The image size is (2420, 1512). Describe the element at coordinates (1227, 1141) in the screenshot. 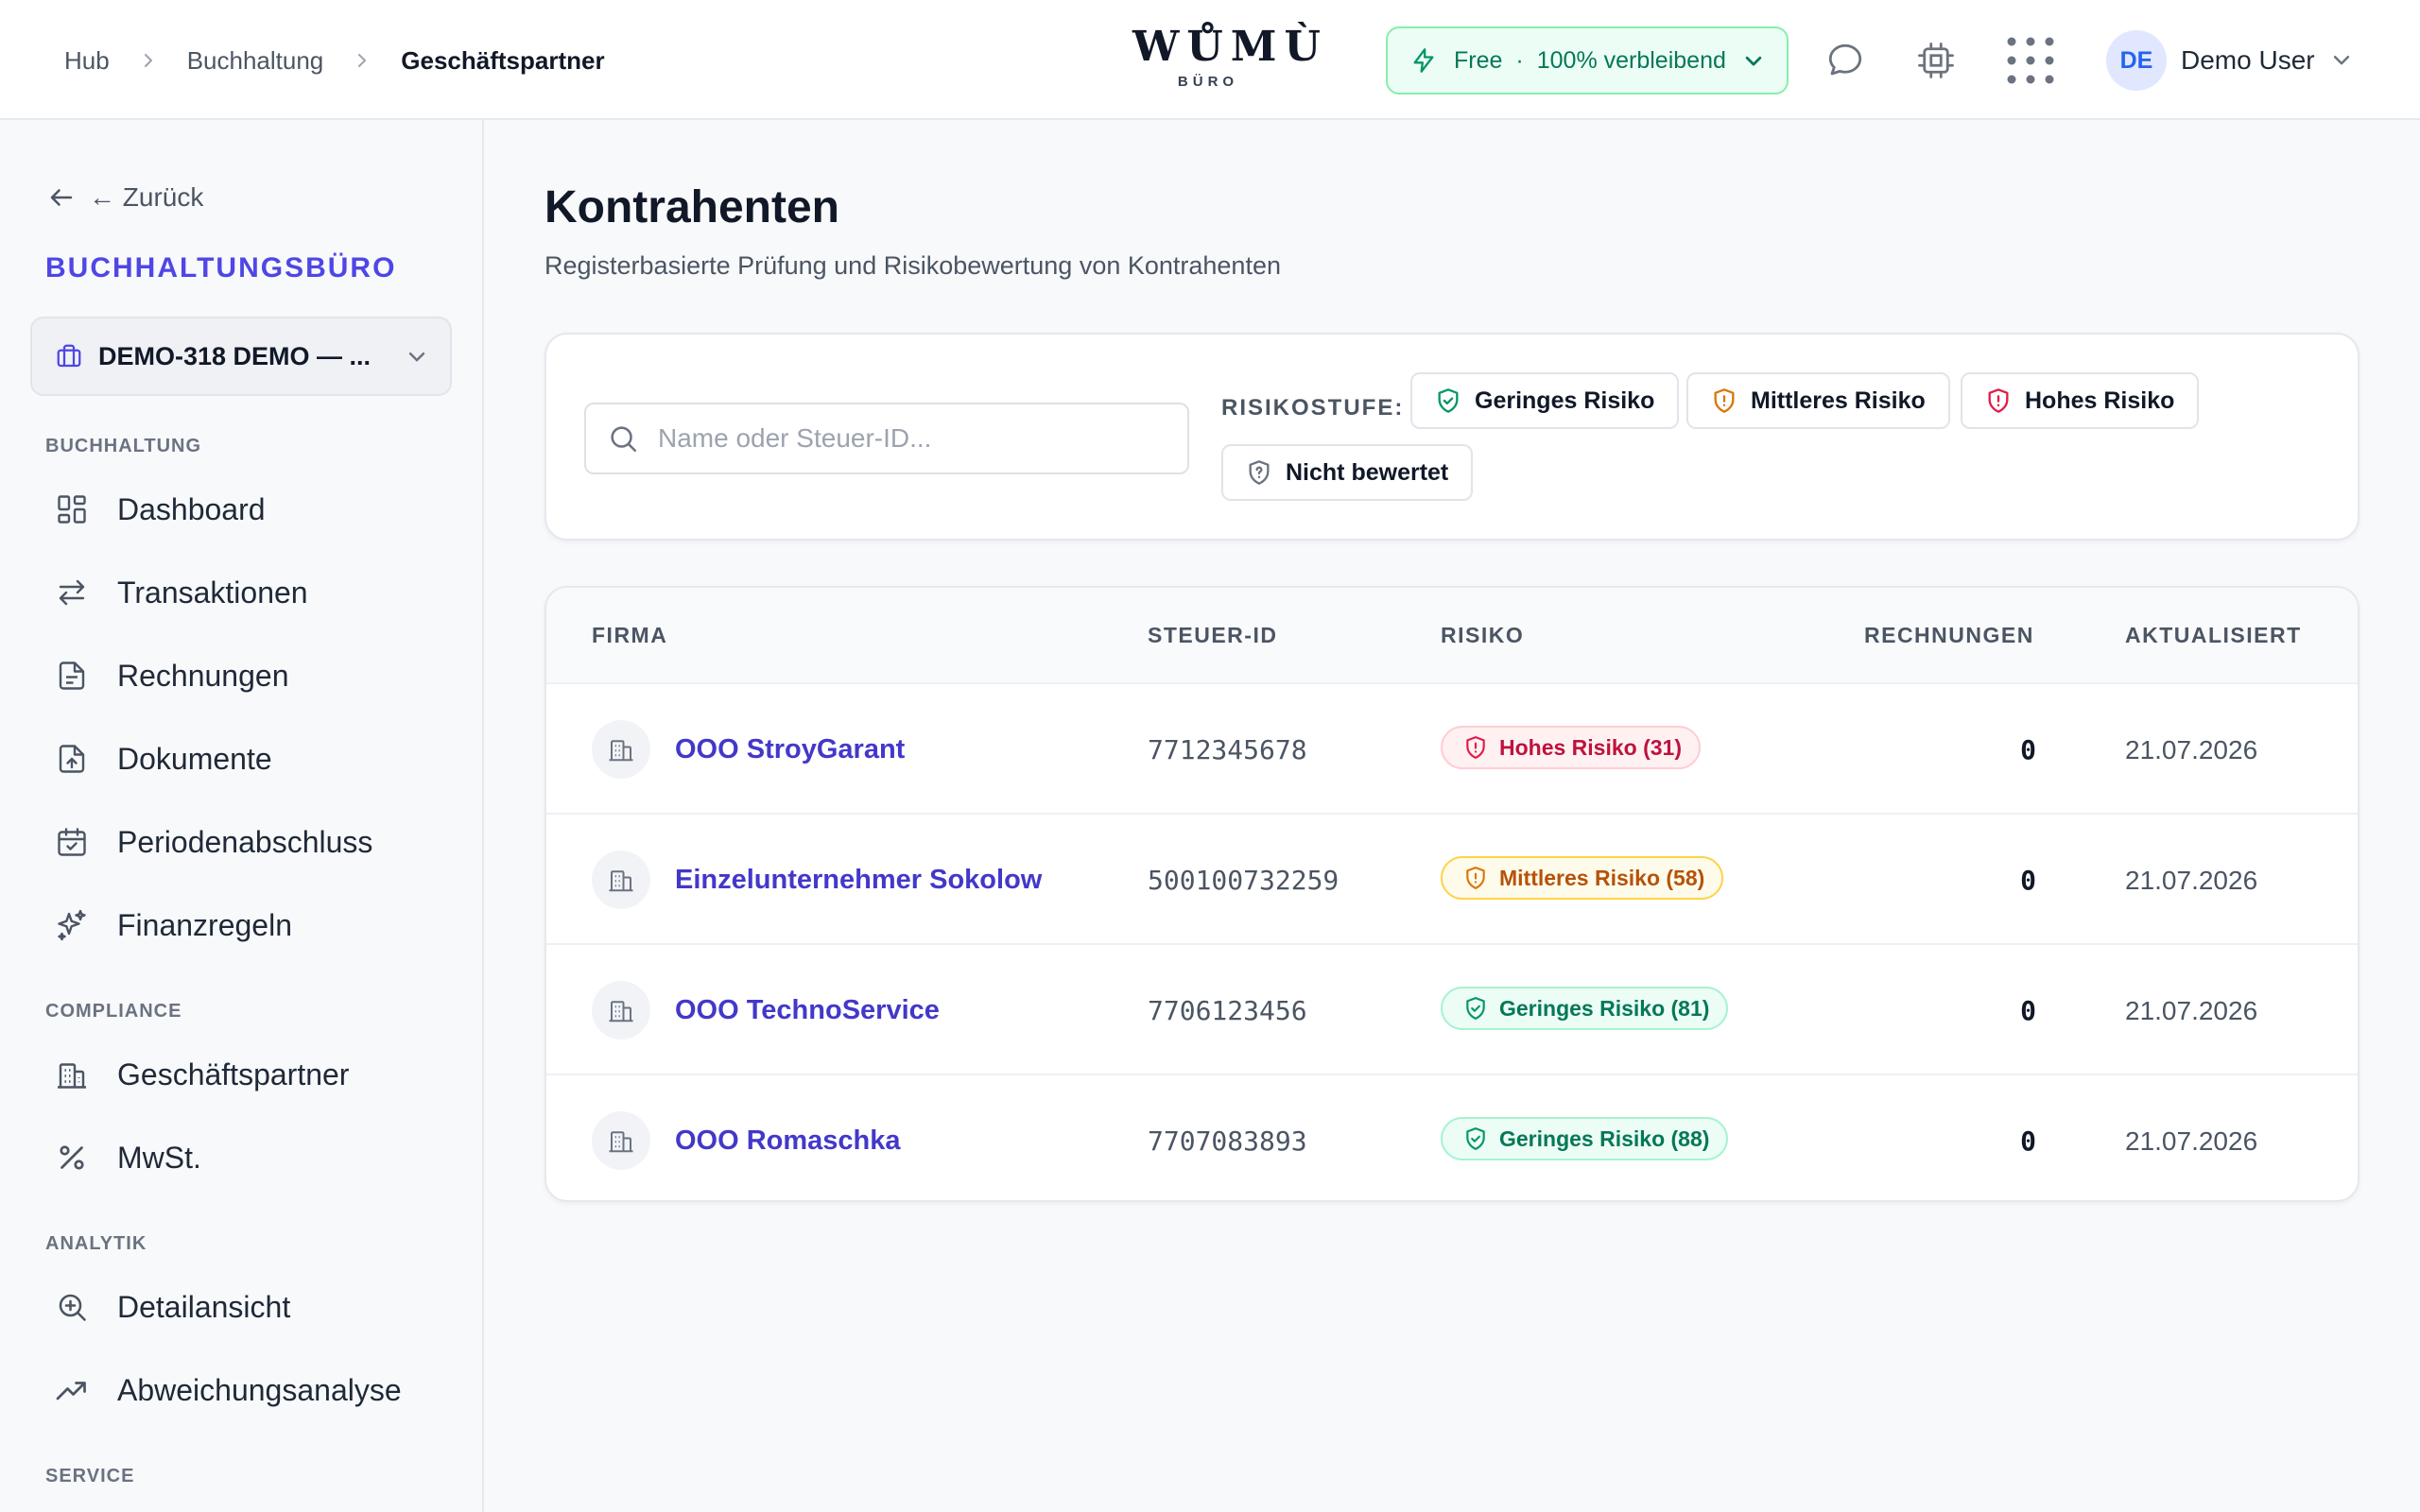

I see `tax-id: 7707083893` at that location.